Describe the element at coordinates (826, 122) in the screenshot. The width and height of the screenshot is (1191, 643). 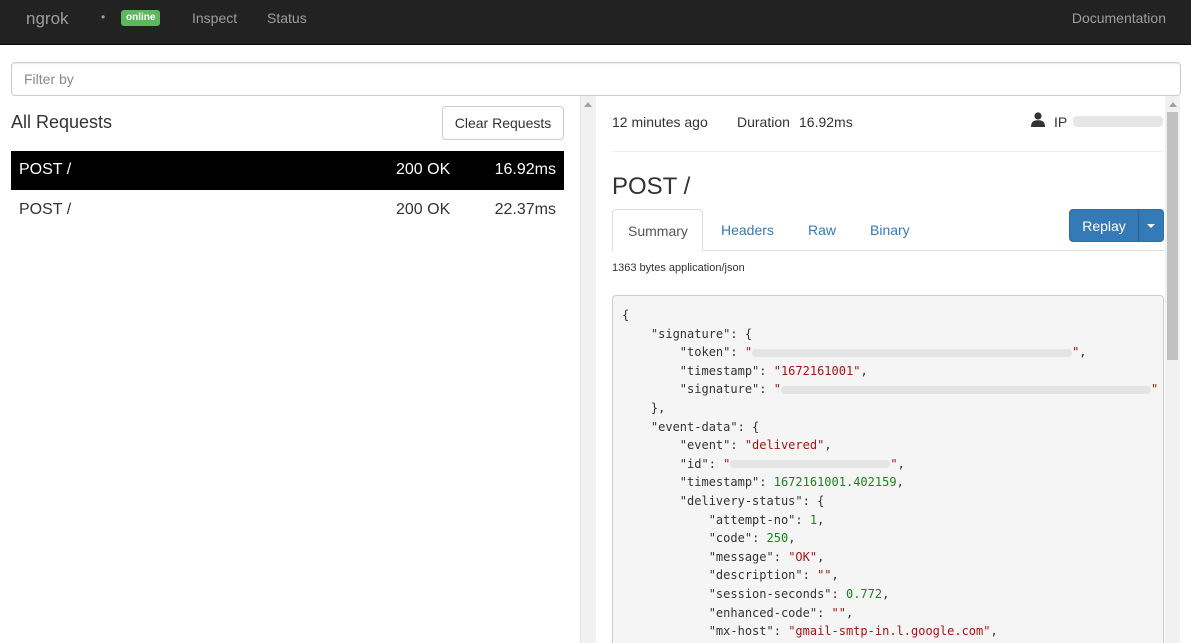
I see `duration-value: 16.92ms` at that location.